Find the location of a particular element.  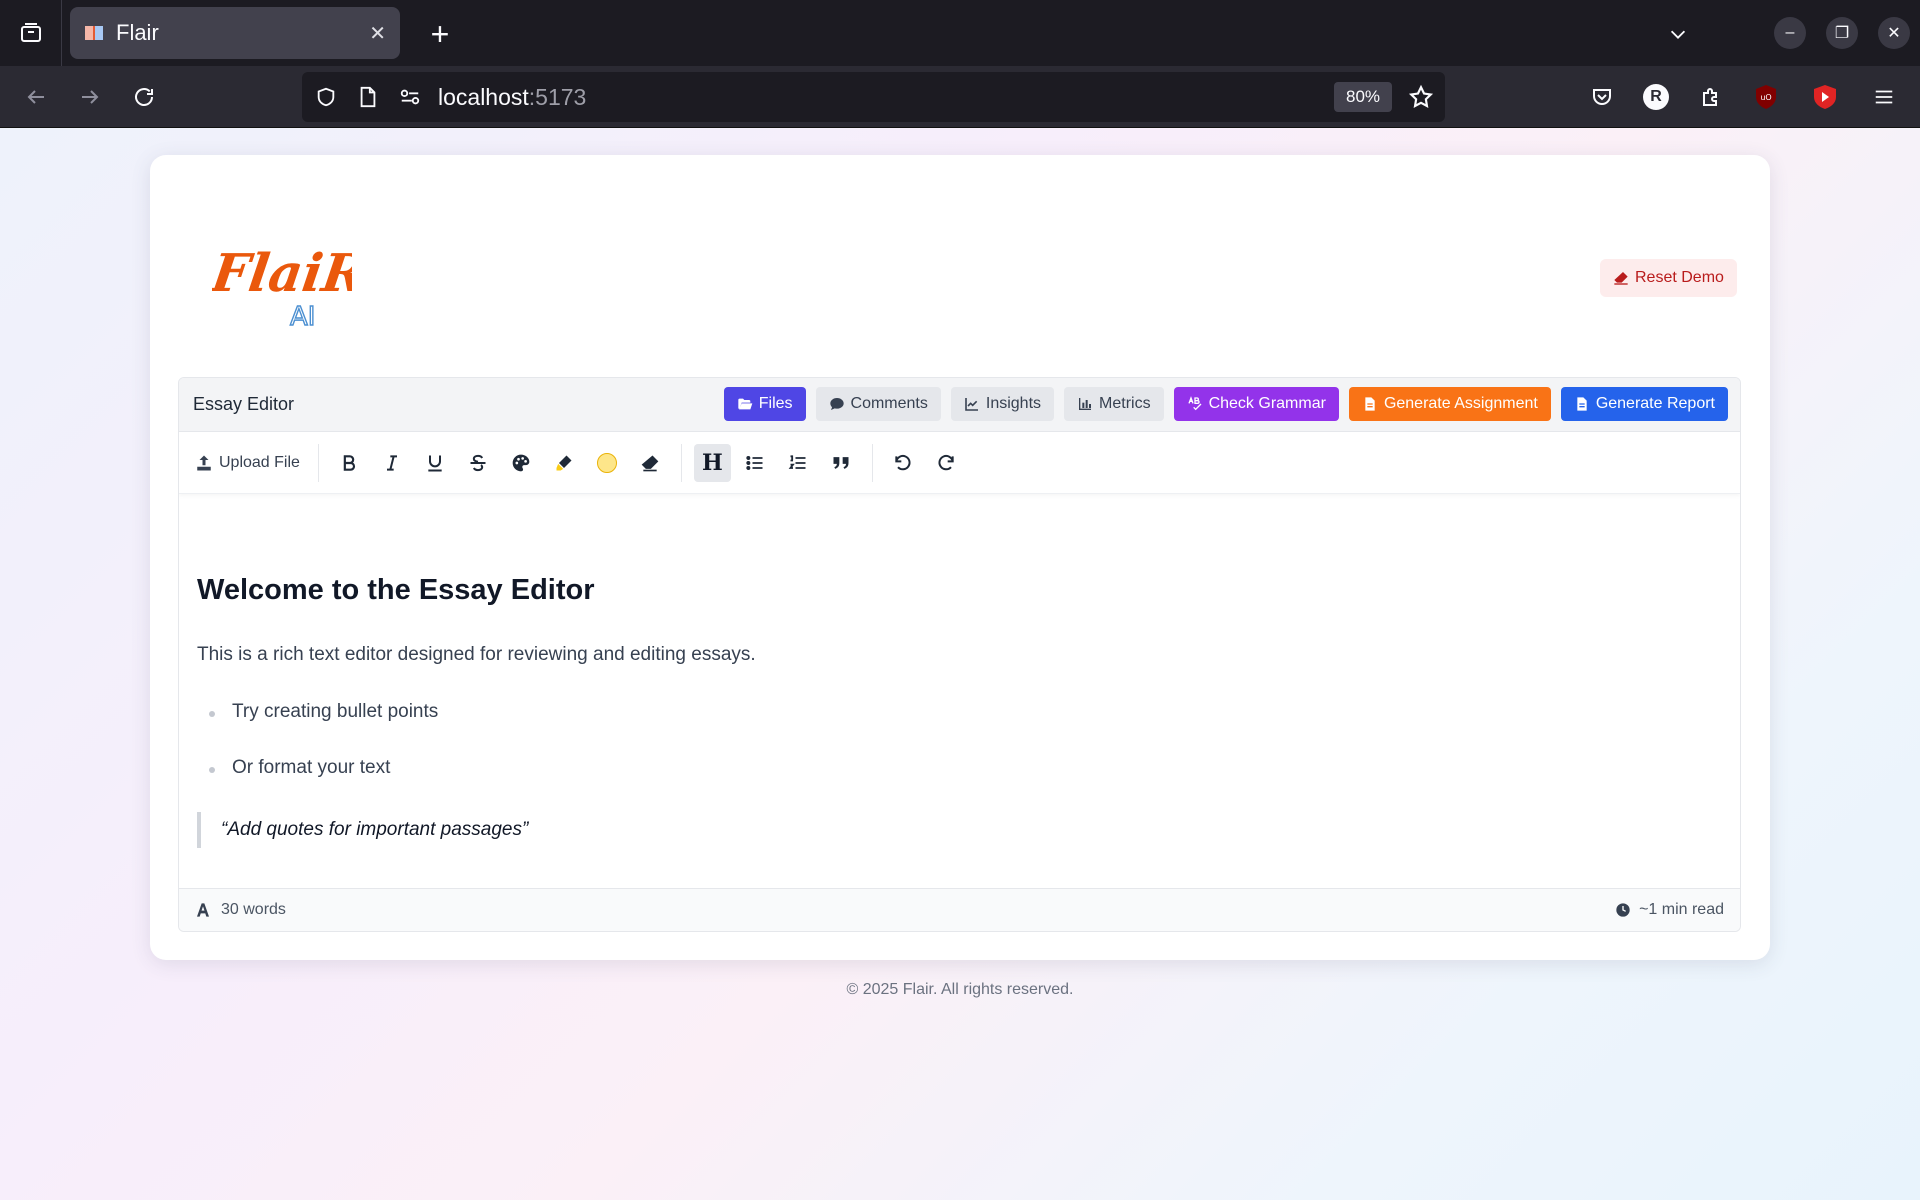

restore-window-icon: ❐ is located at coordinates (1842, 33).